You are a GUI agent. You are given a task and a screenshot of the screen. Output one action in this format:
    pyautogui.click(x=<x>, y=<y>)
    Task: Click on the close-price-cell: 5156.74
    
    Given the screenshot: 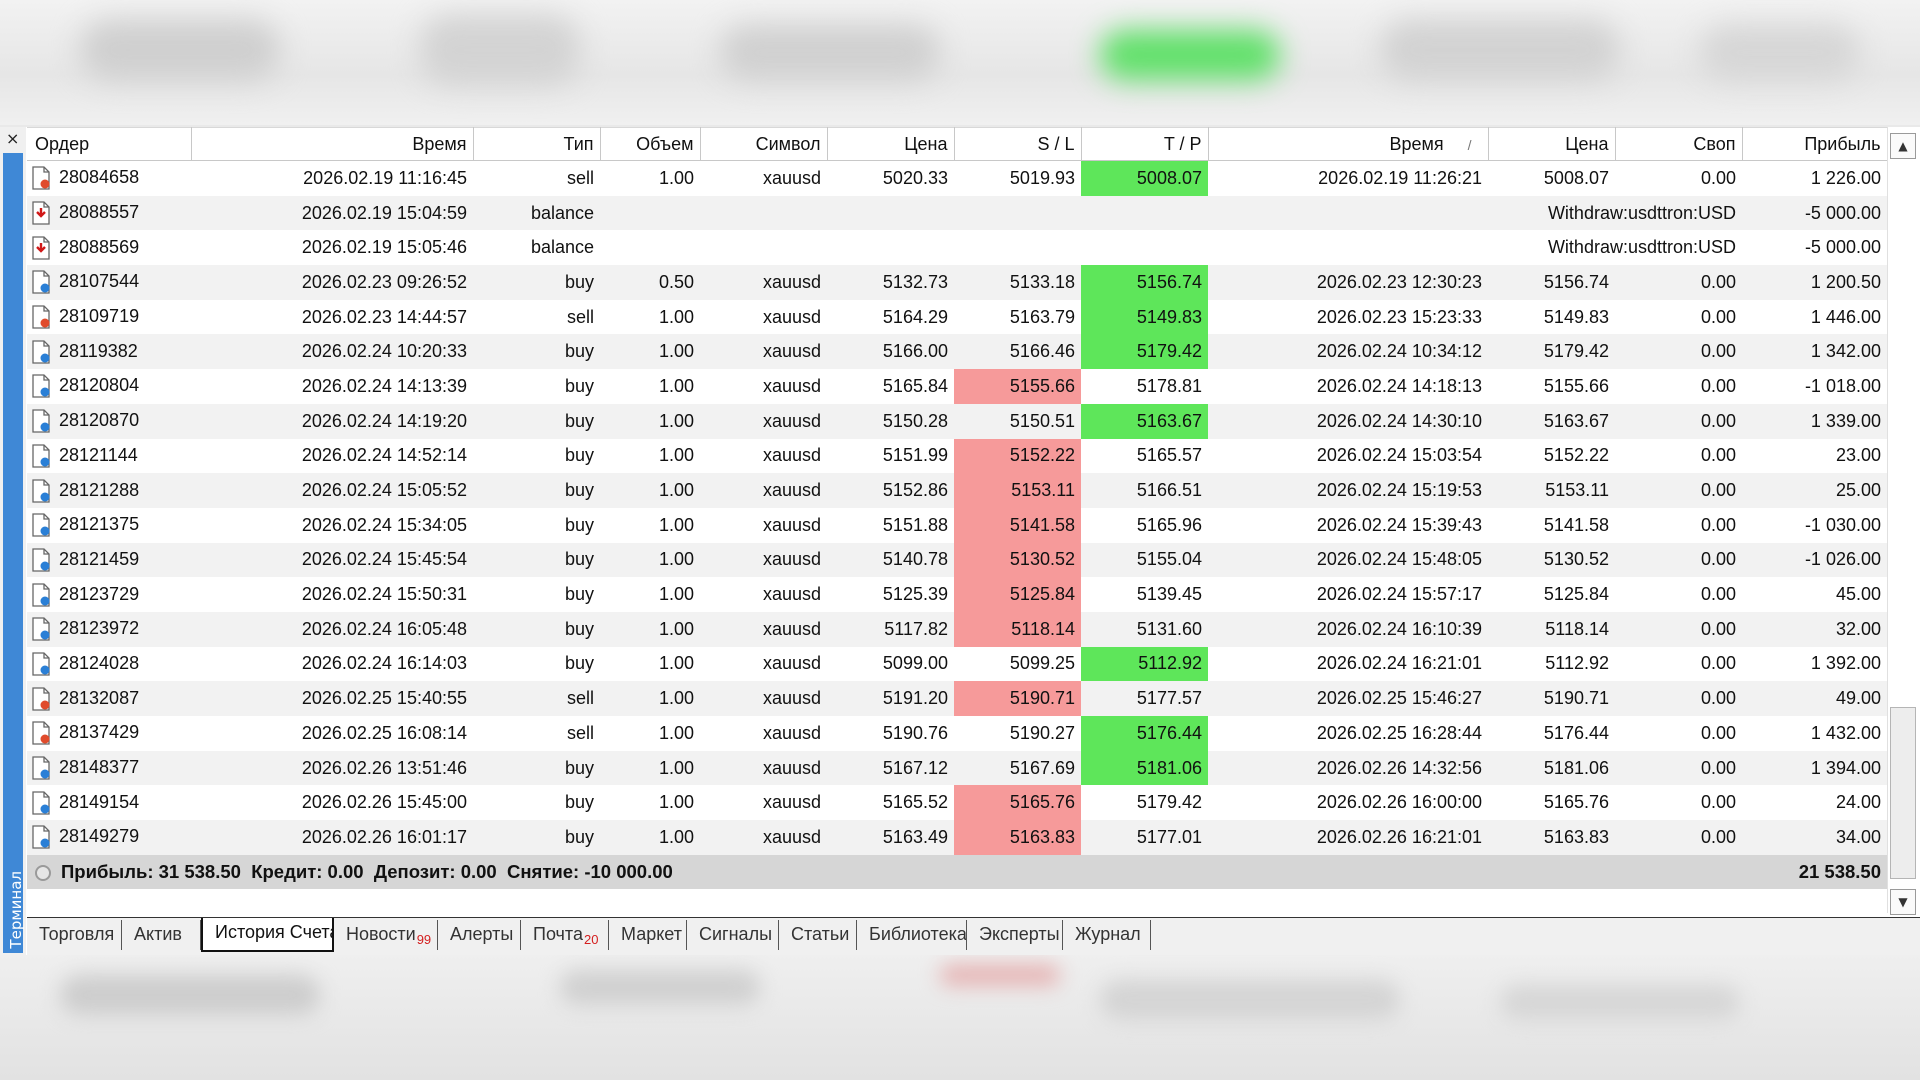 What is the action you would take?
    pyautogui.click(x=1551, y=282)
    